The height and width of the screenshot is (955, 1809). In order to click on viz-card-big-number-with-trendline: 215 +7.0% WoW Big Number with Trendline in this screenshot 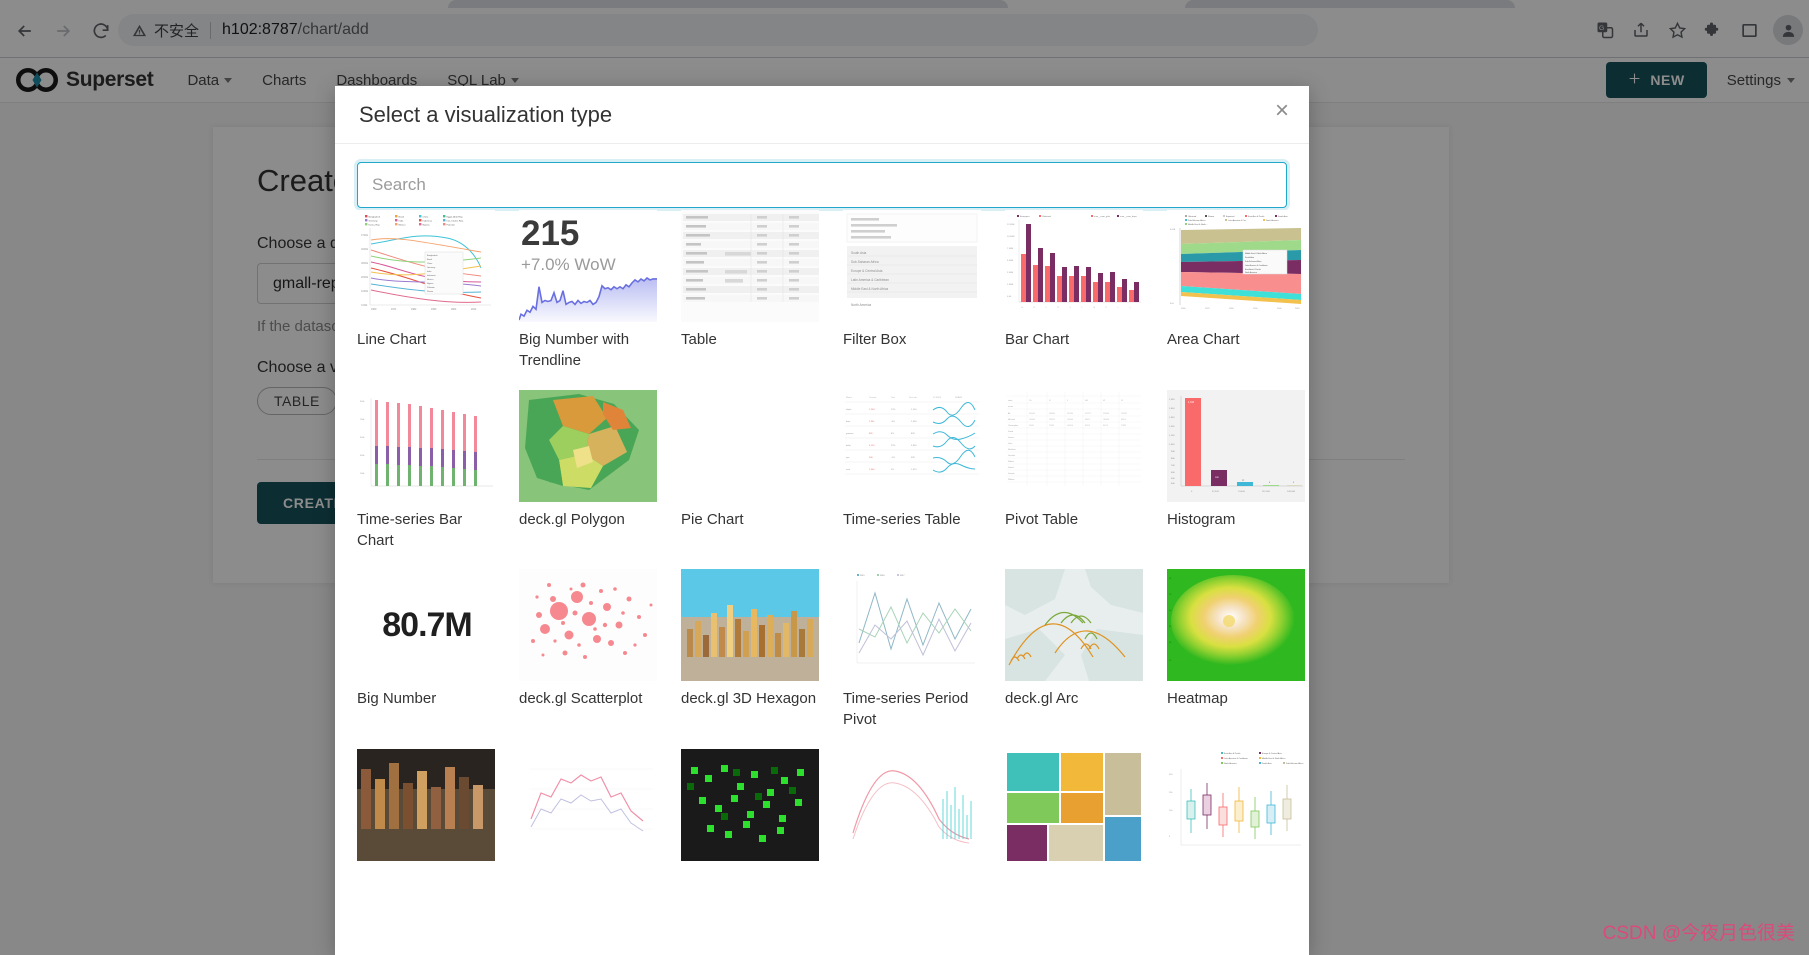, I will do `click(588, 298)`.